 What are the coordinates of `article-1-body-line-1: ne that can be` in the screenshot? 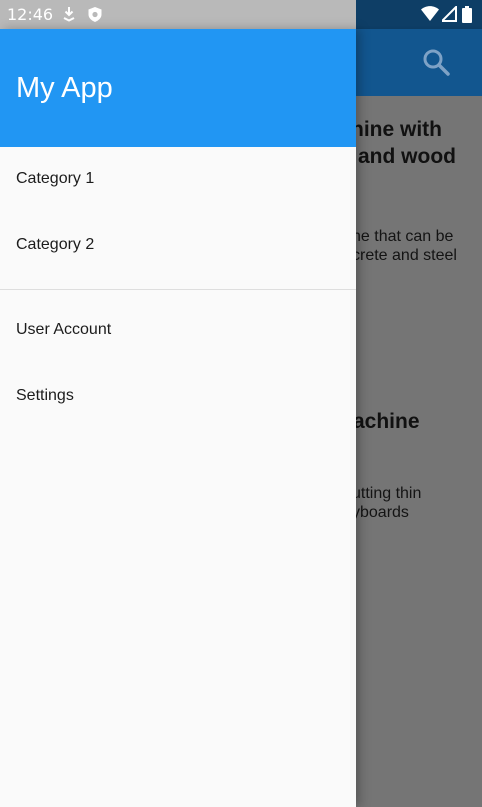 It's located at (403, 236).